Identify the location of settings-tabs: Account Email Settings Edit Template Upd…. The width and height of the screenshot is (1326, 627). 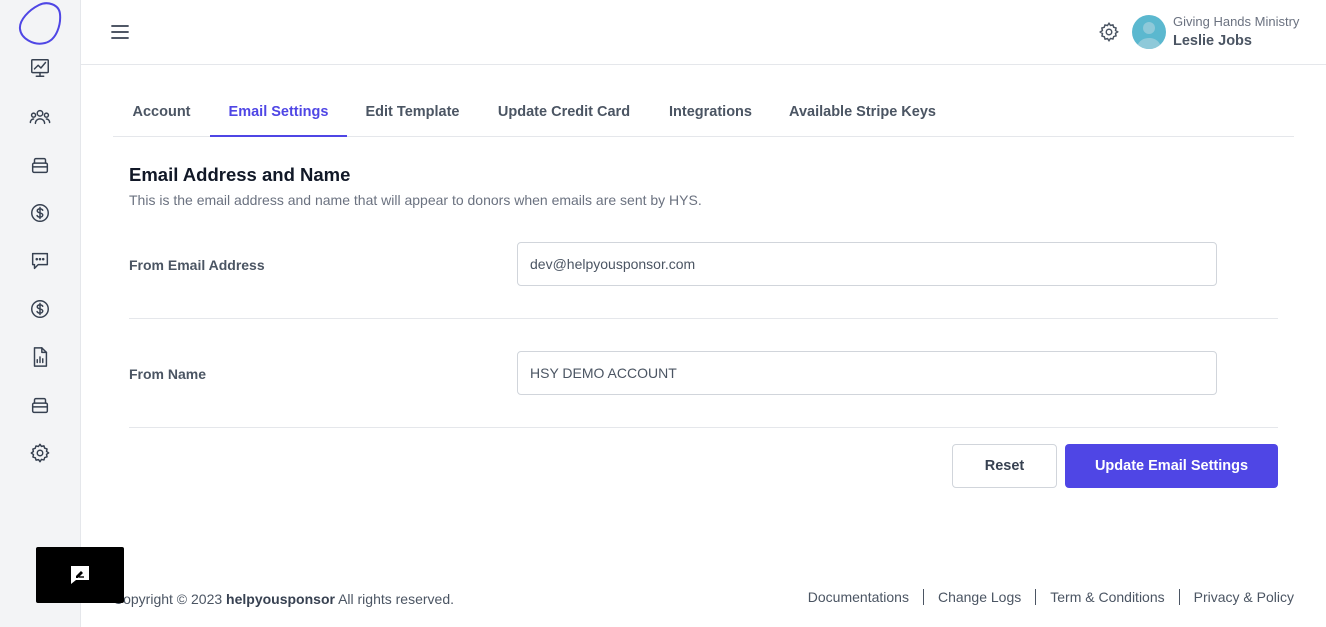
(703, 112).